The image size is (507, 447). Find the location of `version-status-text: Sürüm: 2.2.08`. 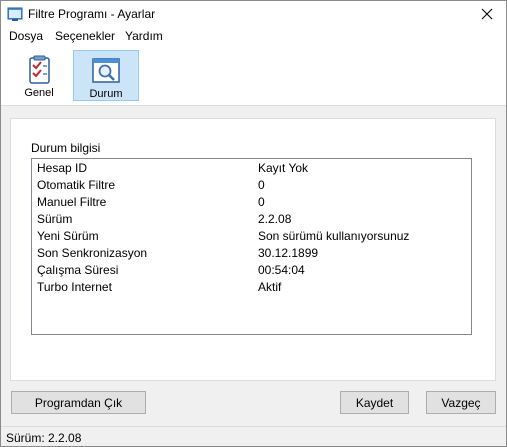

version-status-text: Sürüm: 2.2.08 is located at coordinates (44, 438).